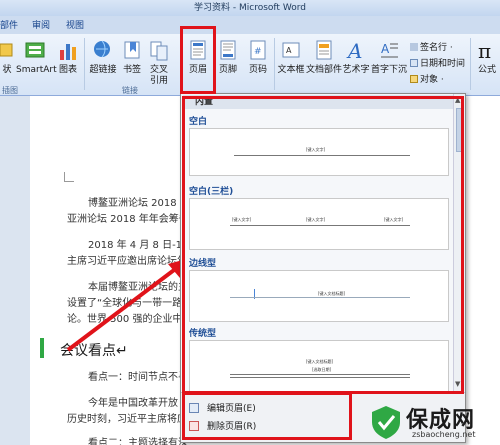 The height and width of the screenshot is (445, 500). I want to click on footer-button: 页脚, so click(228, 57).